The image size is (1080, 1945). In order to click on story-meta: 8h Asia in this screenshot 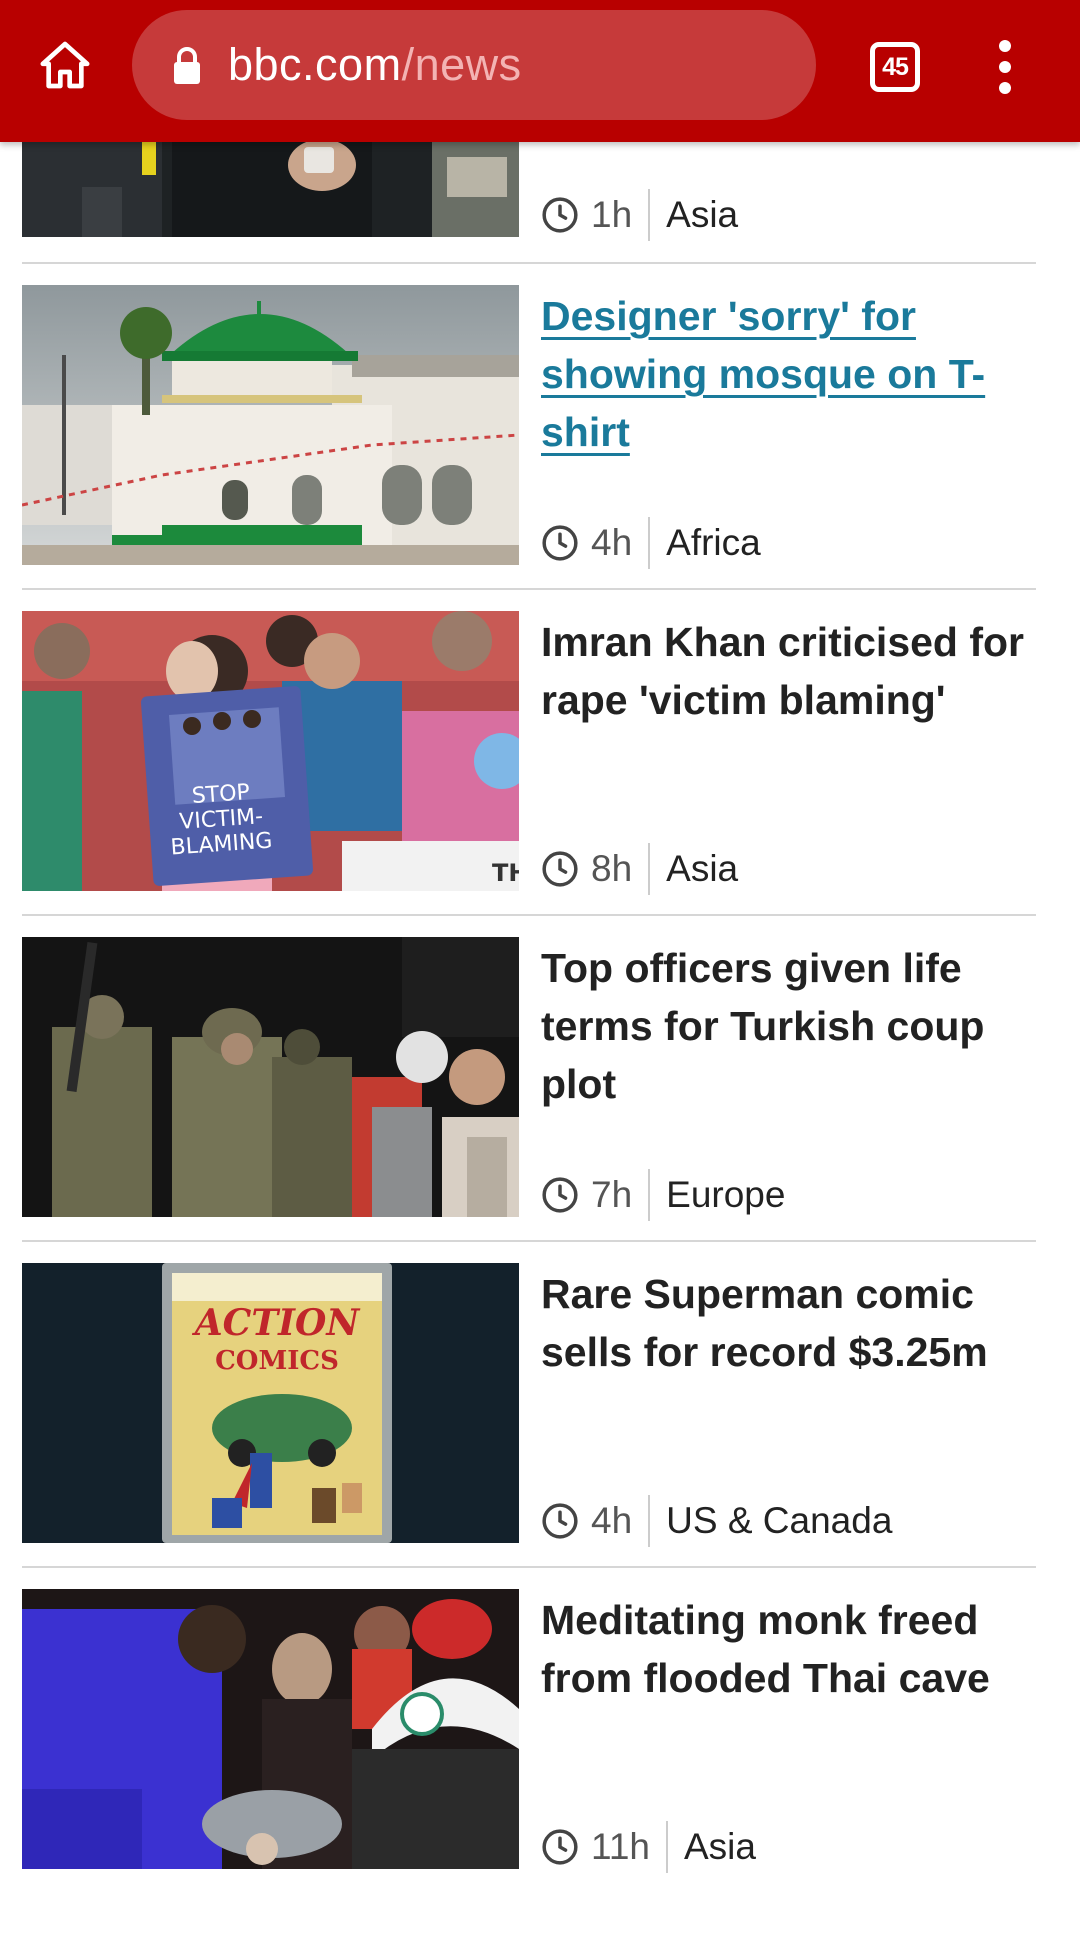, I will do `click(639, 869)`.